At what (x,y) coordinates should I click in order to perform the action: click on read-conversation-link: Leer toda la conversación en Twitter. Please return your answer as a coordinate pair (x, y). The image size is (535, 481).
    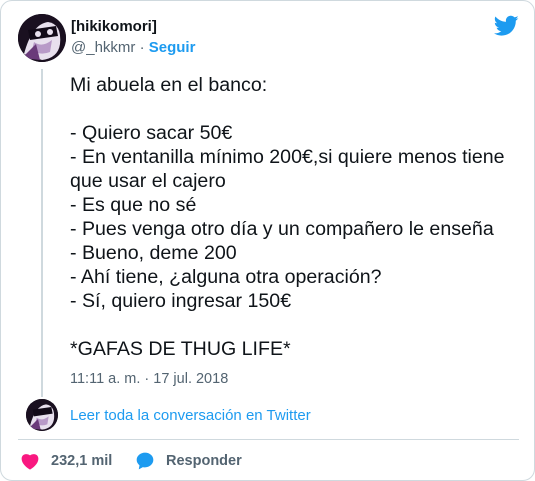
    Looking at the image, I should click on (190, 415).